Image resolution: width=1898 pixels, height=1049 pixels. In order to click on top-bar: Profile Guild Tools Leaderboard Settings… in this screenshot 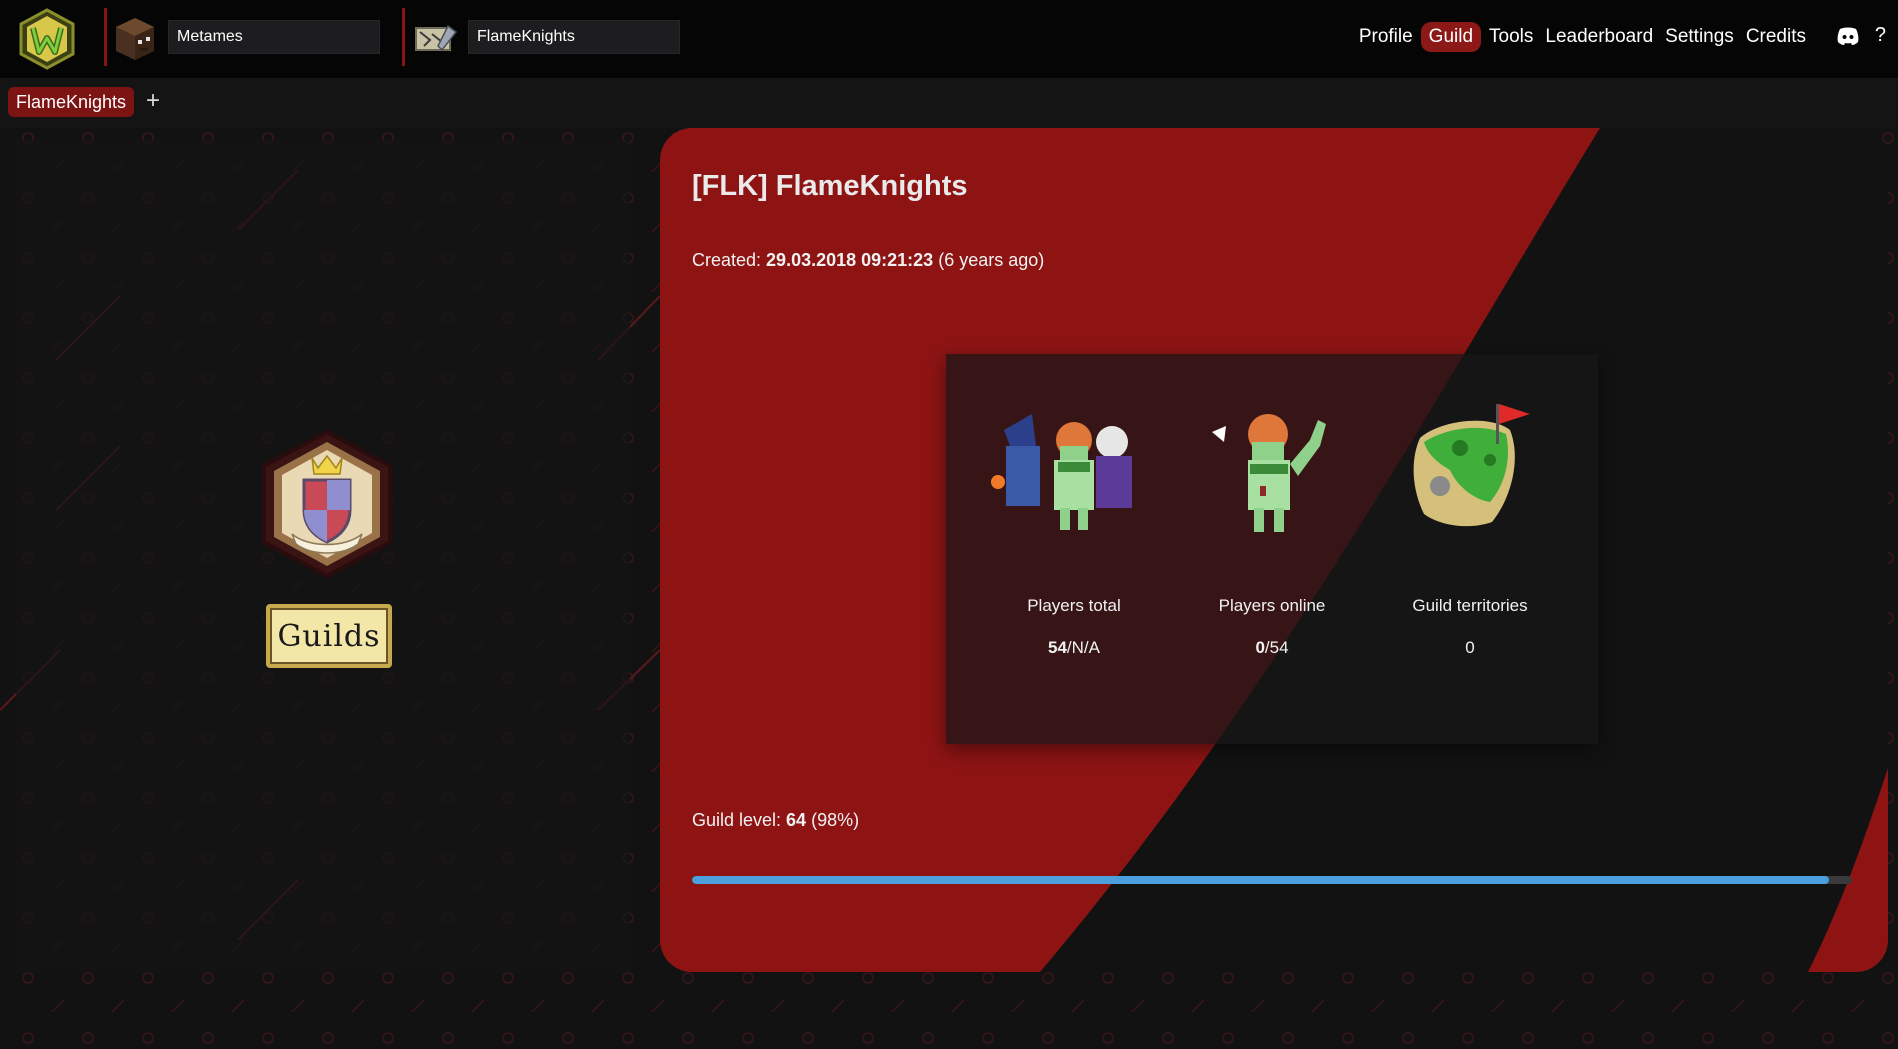, I will do `click(949, 39)`.